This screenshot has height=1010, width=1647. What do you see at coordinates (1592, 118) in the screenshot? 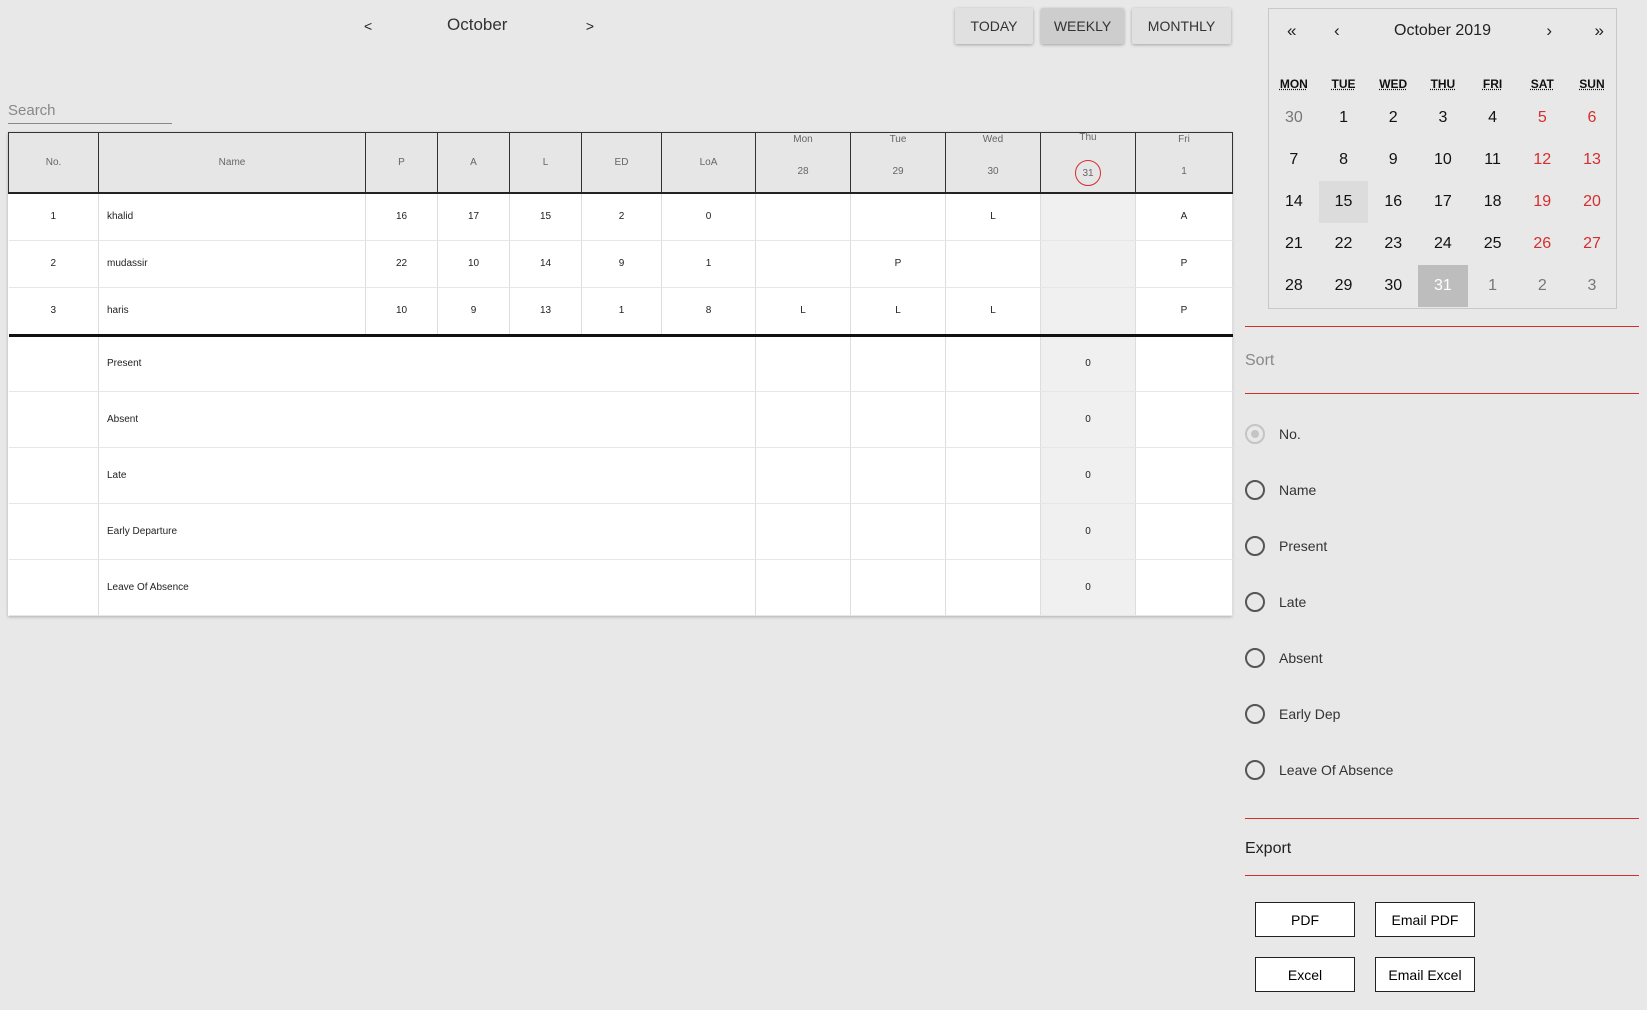
I see `calendar-day: 6` at bounding box center [1592, 118].